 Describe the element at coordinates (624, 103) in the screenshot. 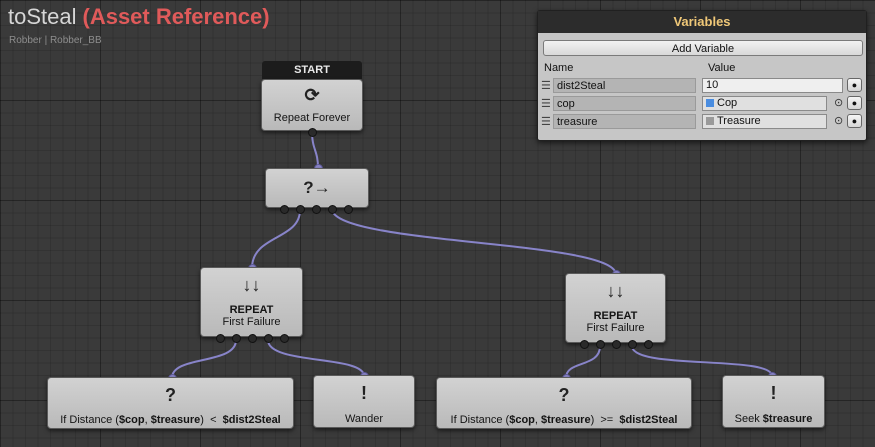

I see `variable-name-field: cop` at that location.